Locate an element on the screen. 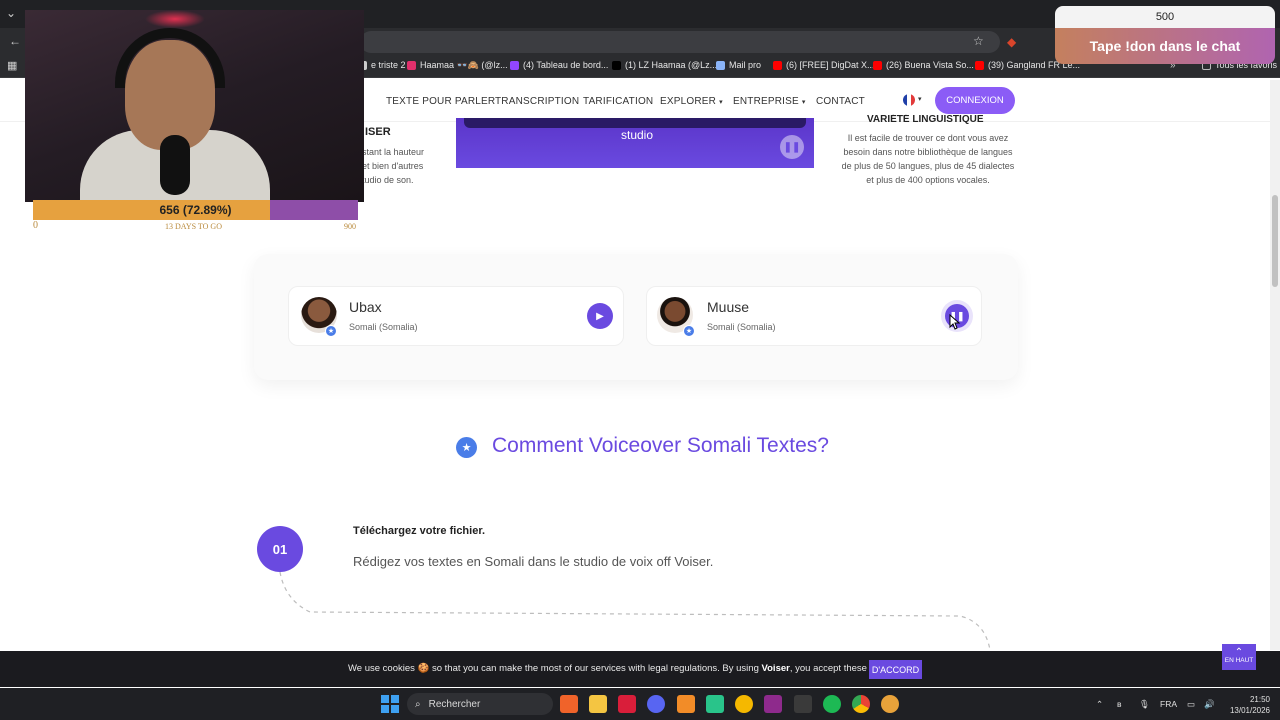  windows-start-icon is located at coordinates (390, 704).